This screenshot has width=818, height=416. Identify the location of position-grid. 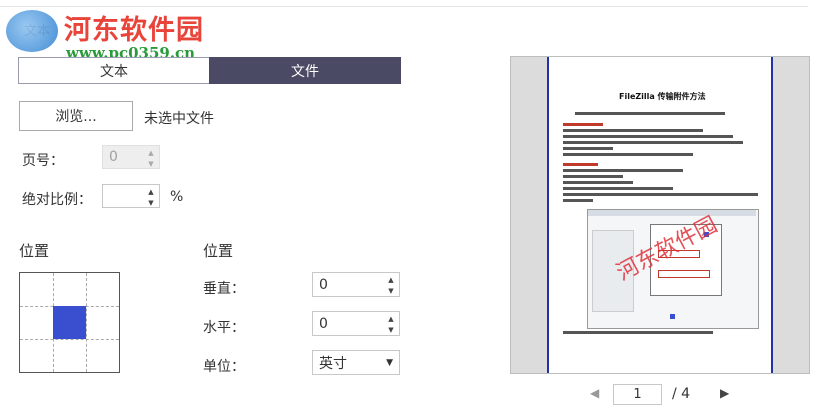
(69, 322).